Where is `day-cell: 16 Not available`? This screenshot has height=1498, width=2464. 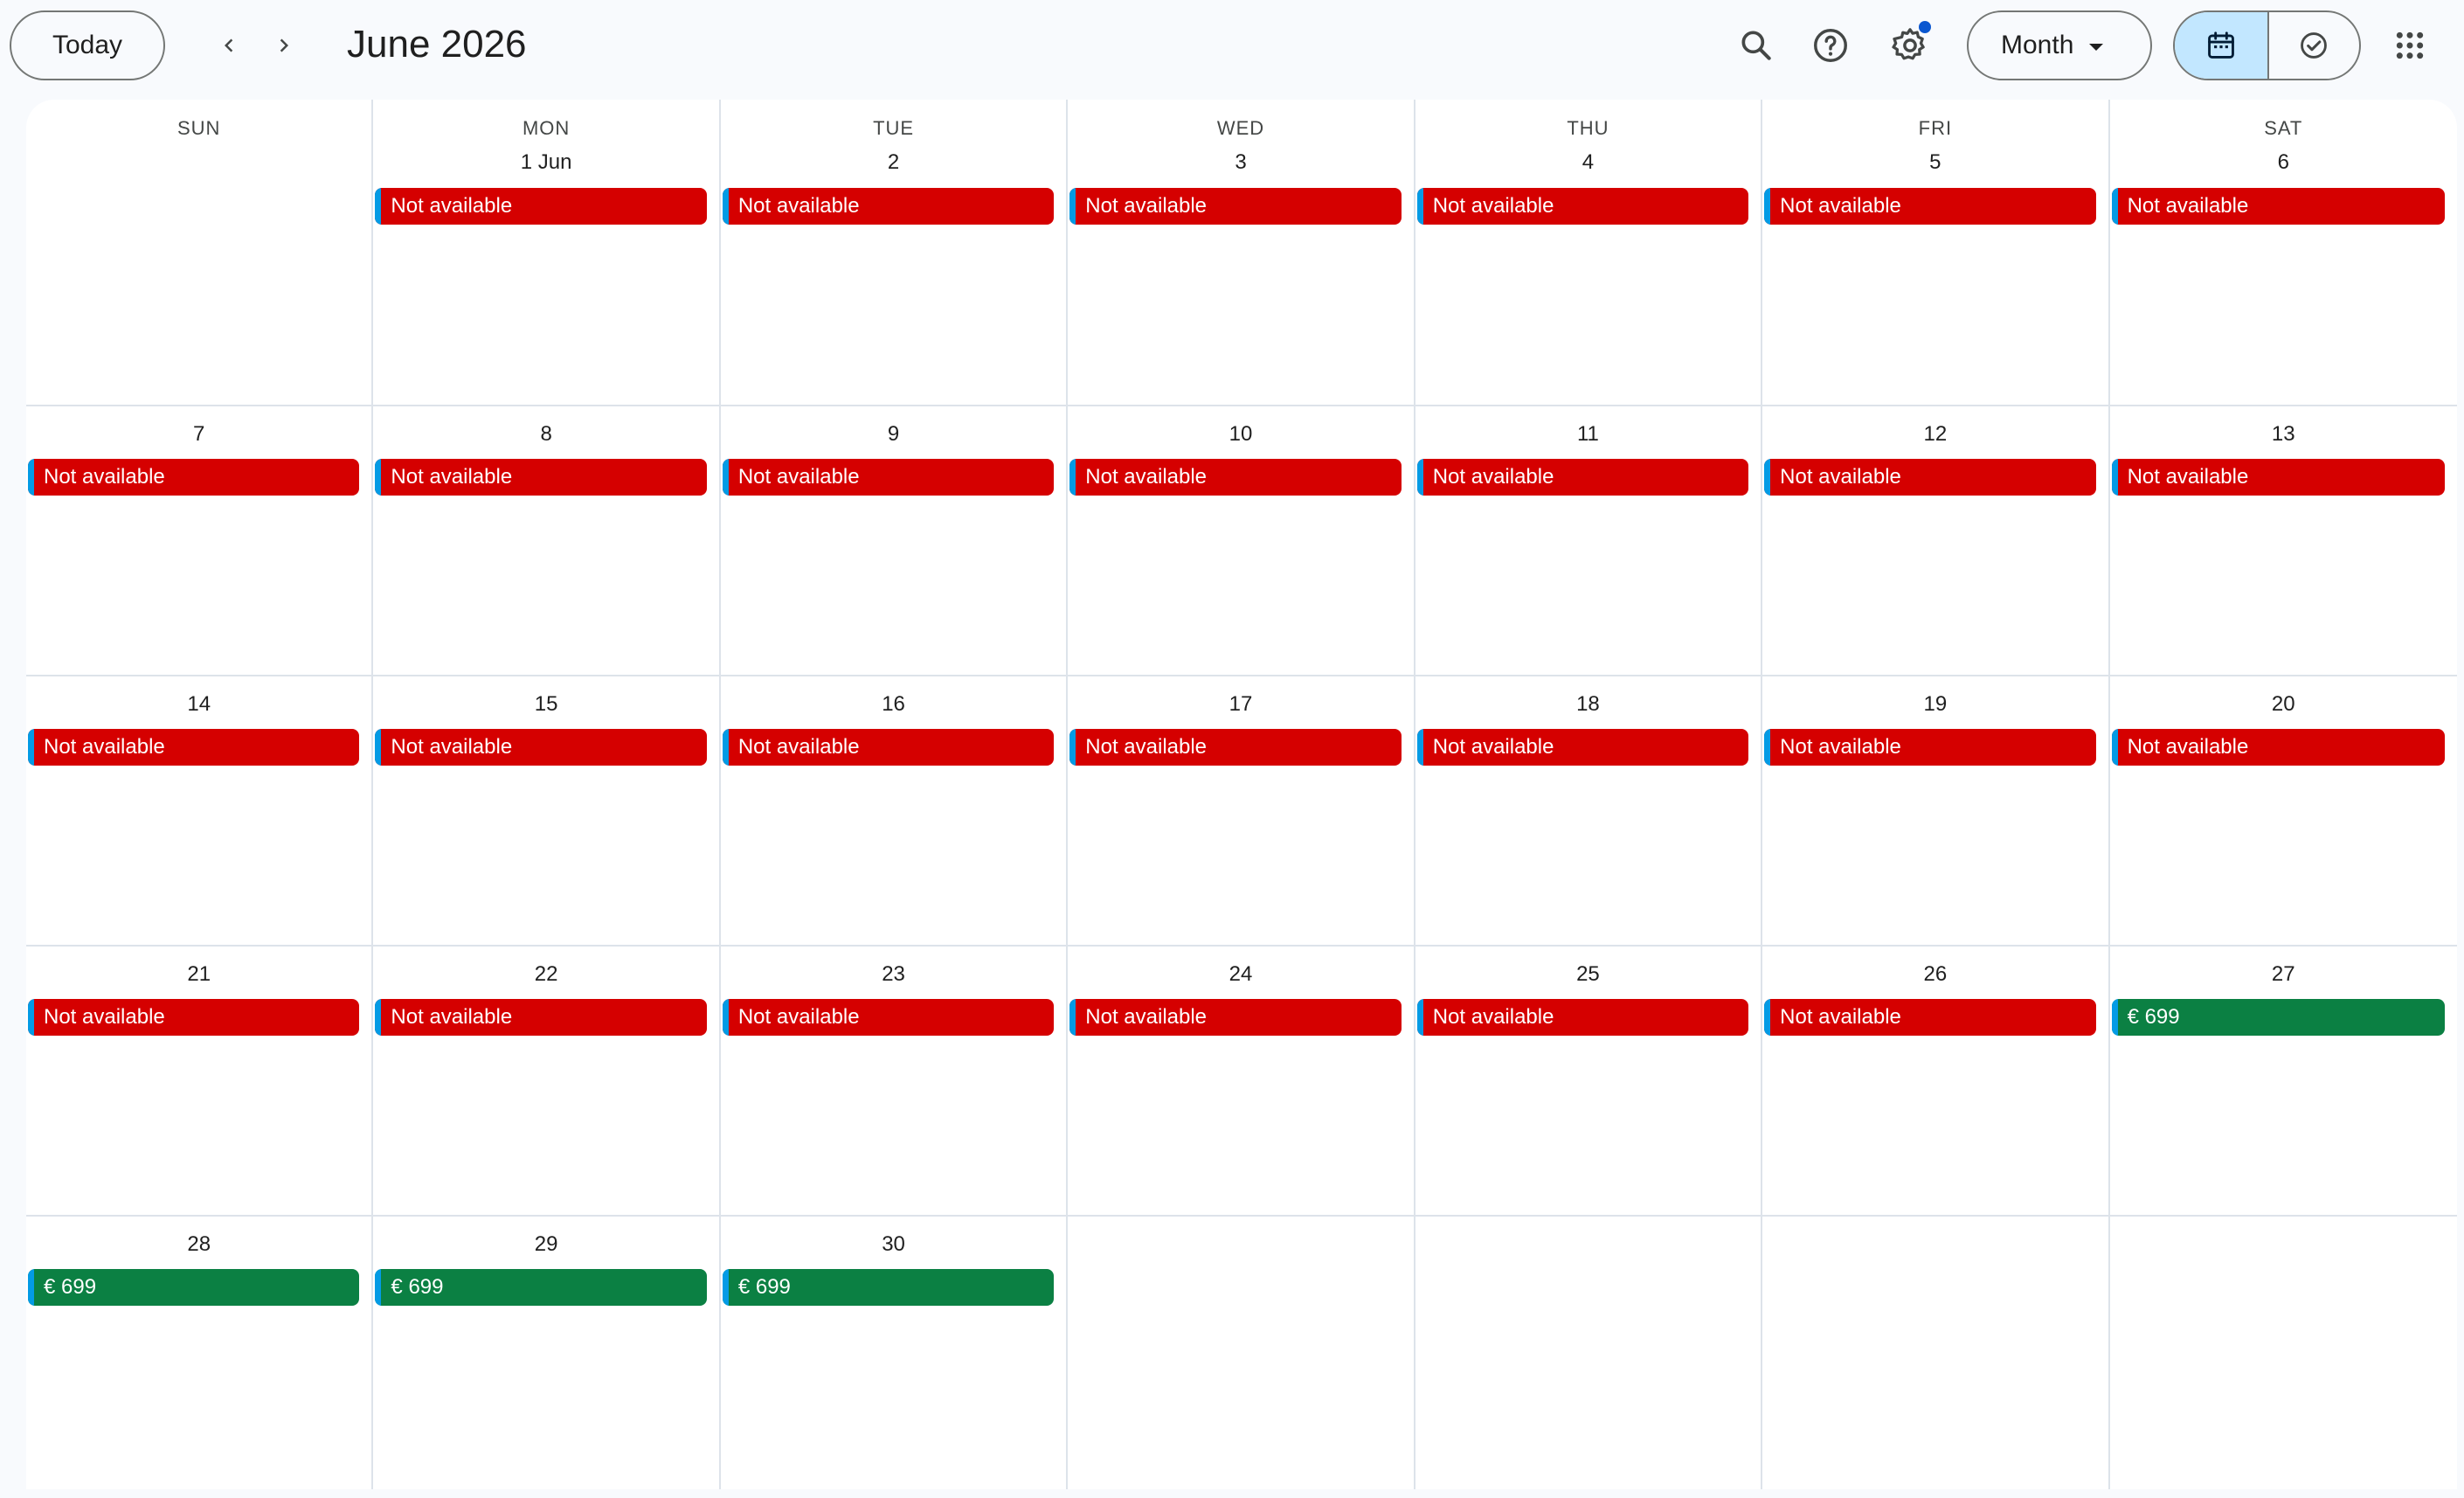
day-cell: 16 Not available is located at coordinates (894, 811).